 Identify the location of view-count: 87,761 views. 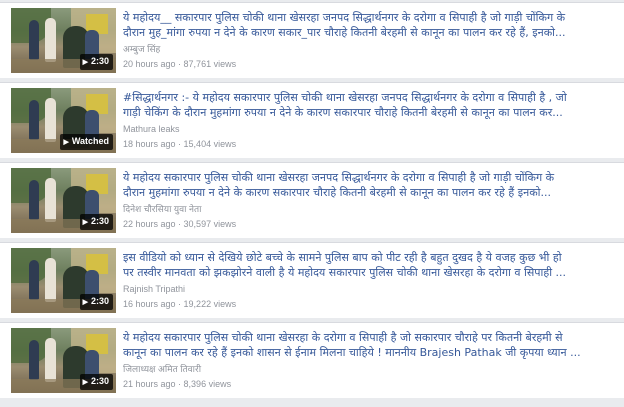
(210, 64).